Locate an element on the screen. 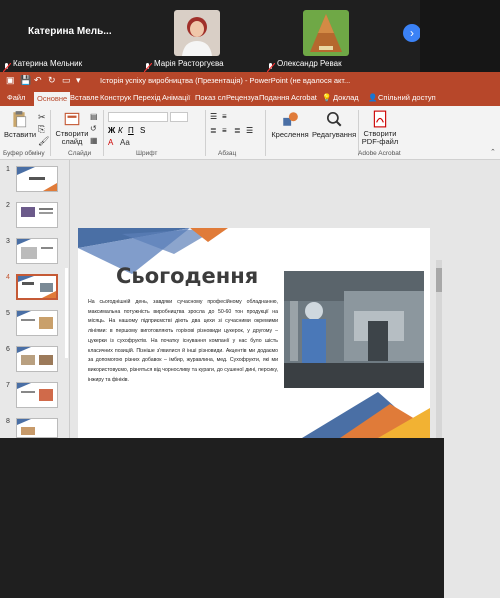  pdf-icon is located at coordinates (380, 119).